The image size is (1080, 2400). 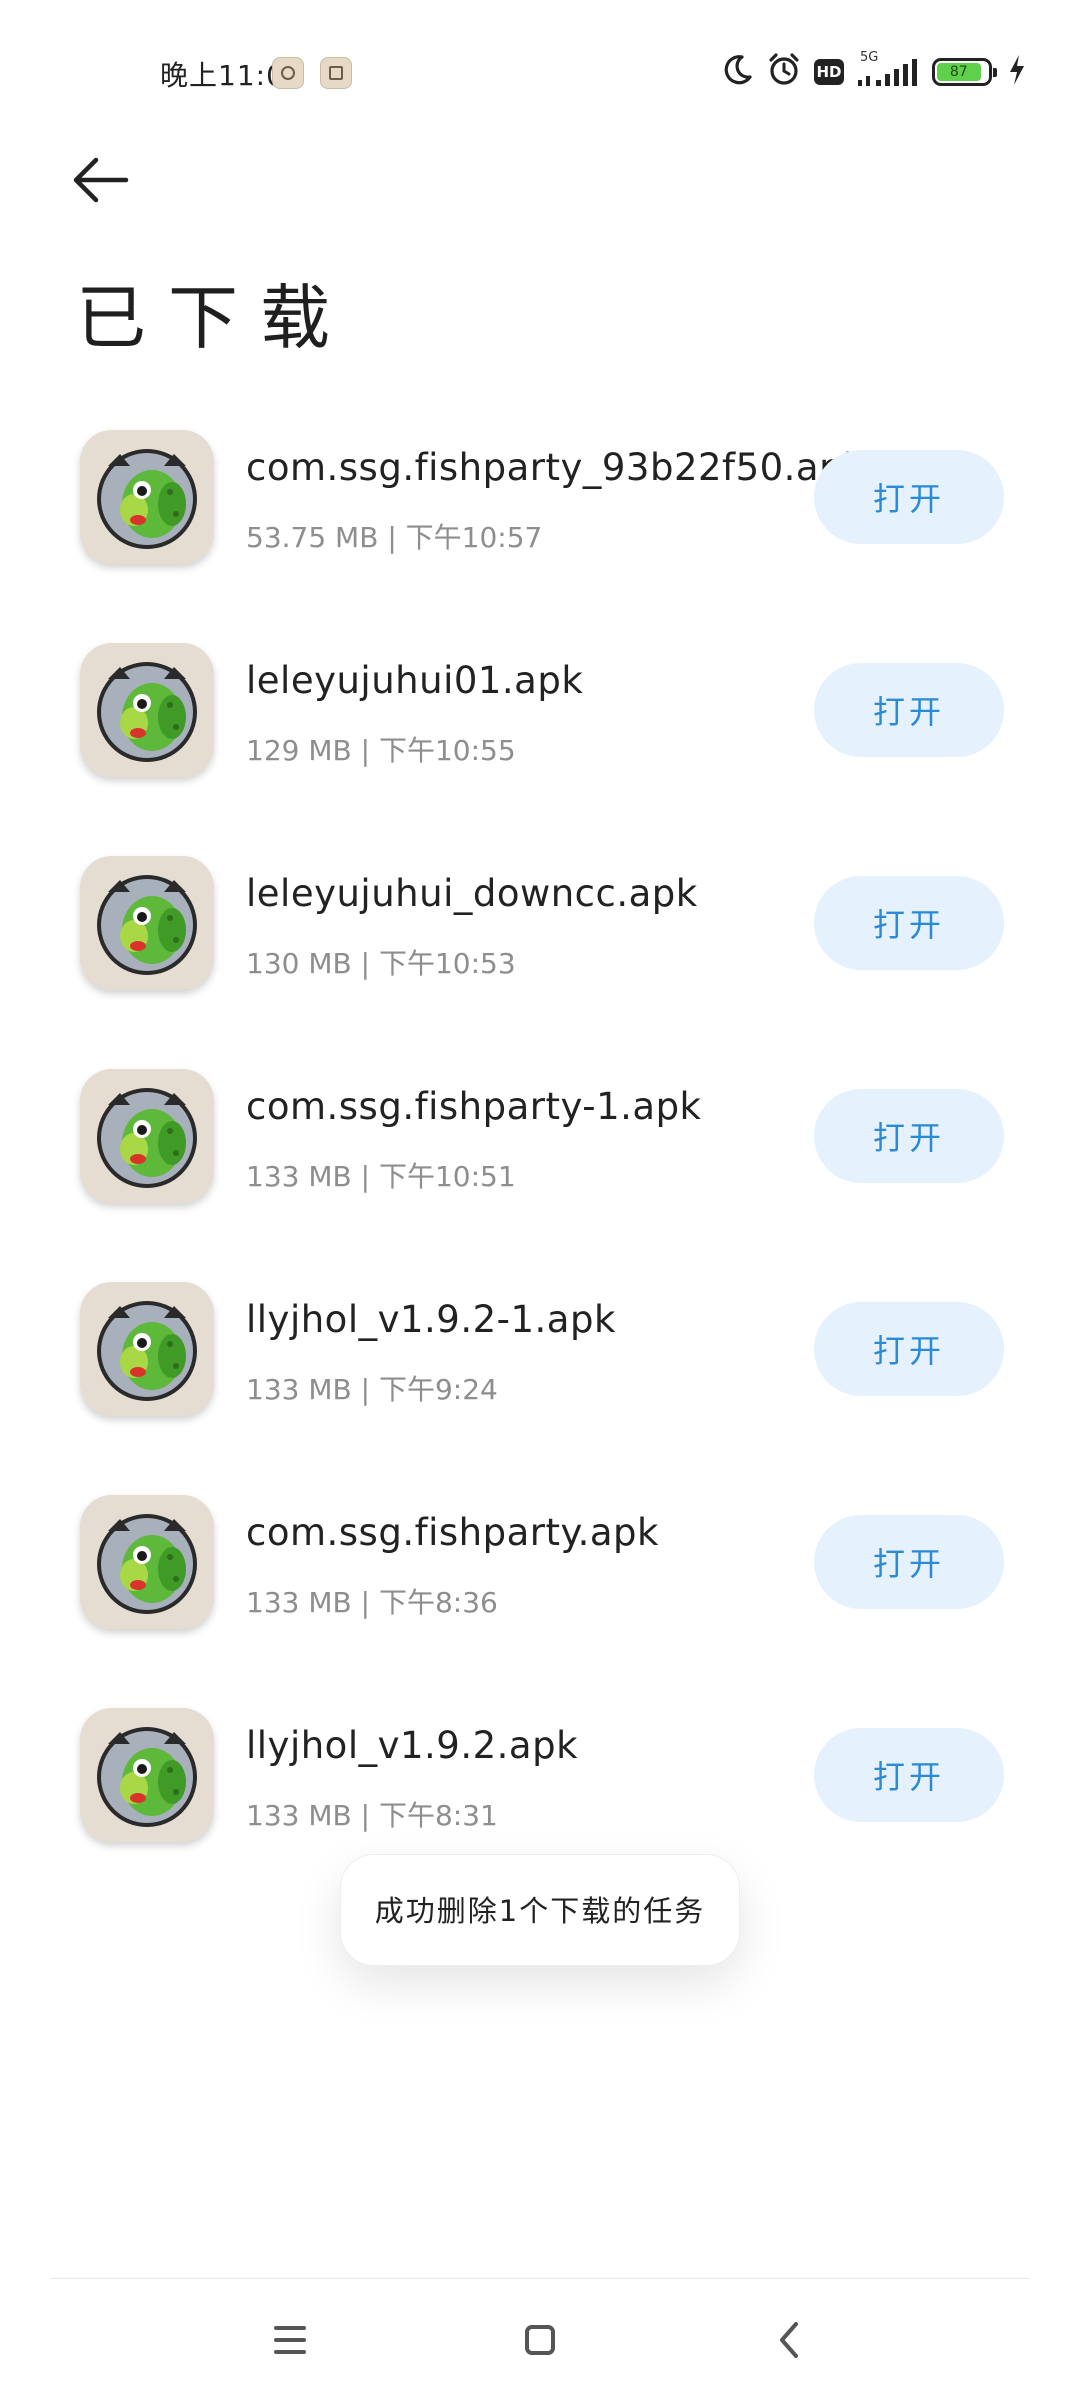 I want to click on file-name: com.ssg.fishparty_93b22f50.apk, so click(x=555, y=467).